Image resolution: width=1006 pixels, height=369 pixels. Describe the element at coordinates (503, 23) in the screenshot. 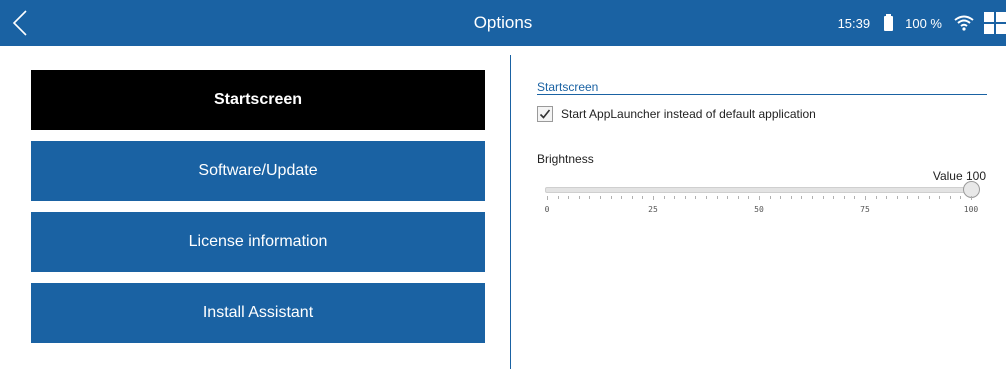

I see `top-bar: Options 15:39 100 %` at that location.